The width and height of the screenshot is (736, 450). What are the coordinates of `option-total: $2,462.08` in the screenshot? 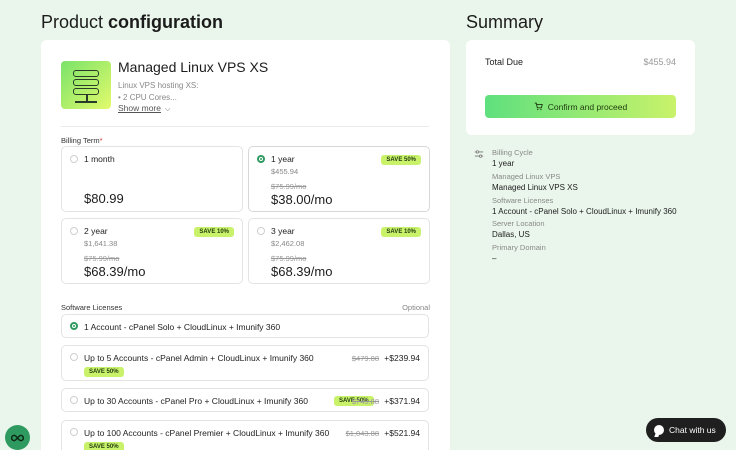 It's located at (288, 243).